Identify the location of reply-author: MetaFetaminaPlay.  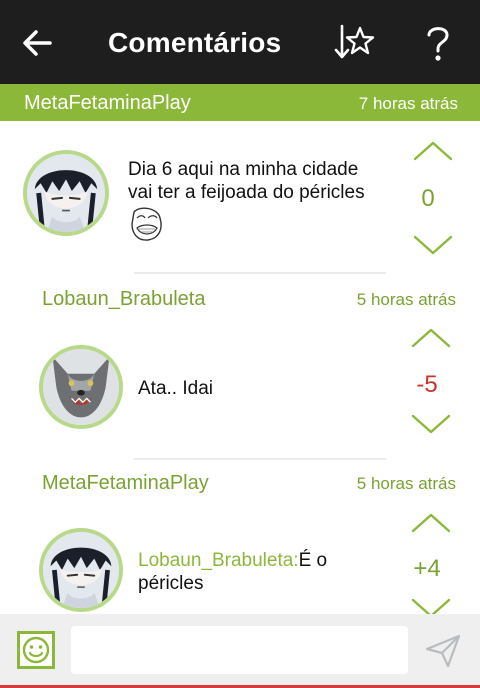
(125, 483).